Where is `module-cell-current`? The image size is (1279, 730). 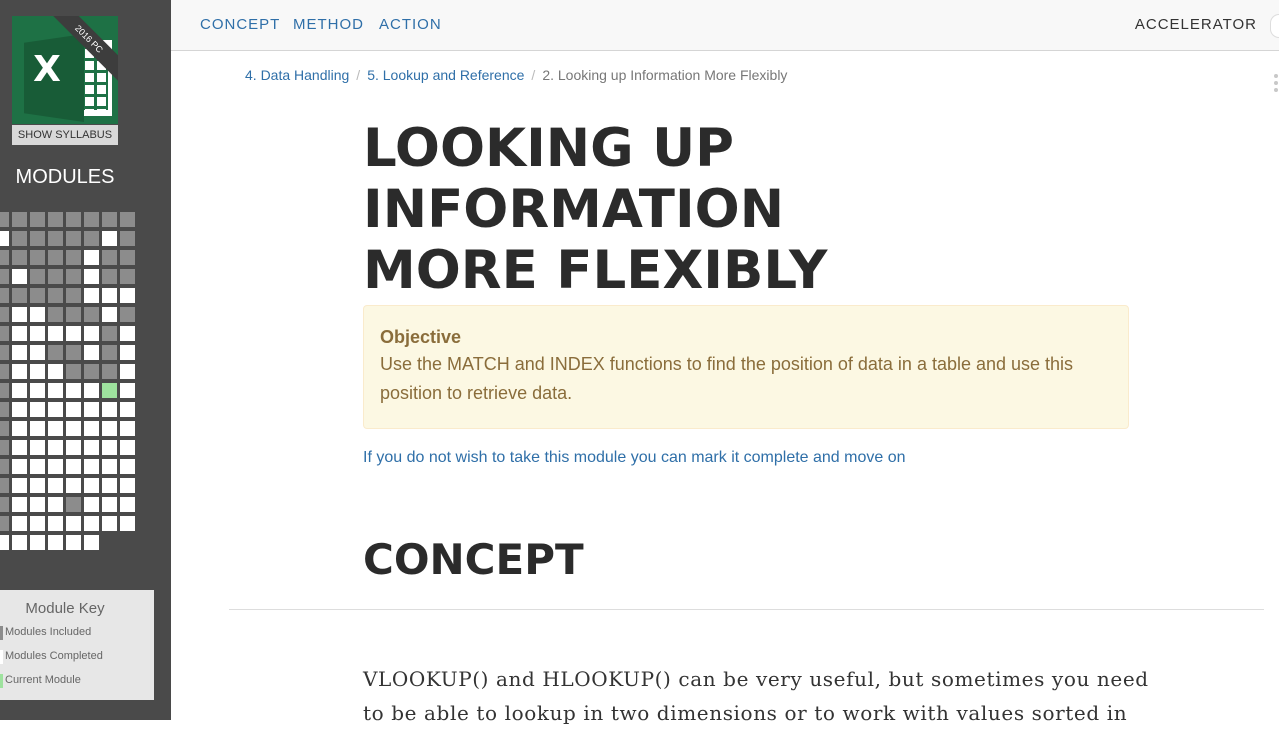
module-cell-current is located at coordinates (109, 390).